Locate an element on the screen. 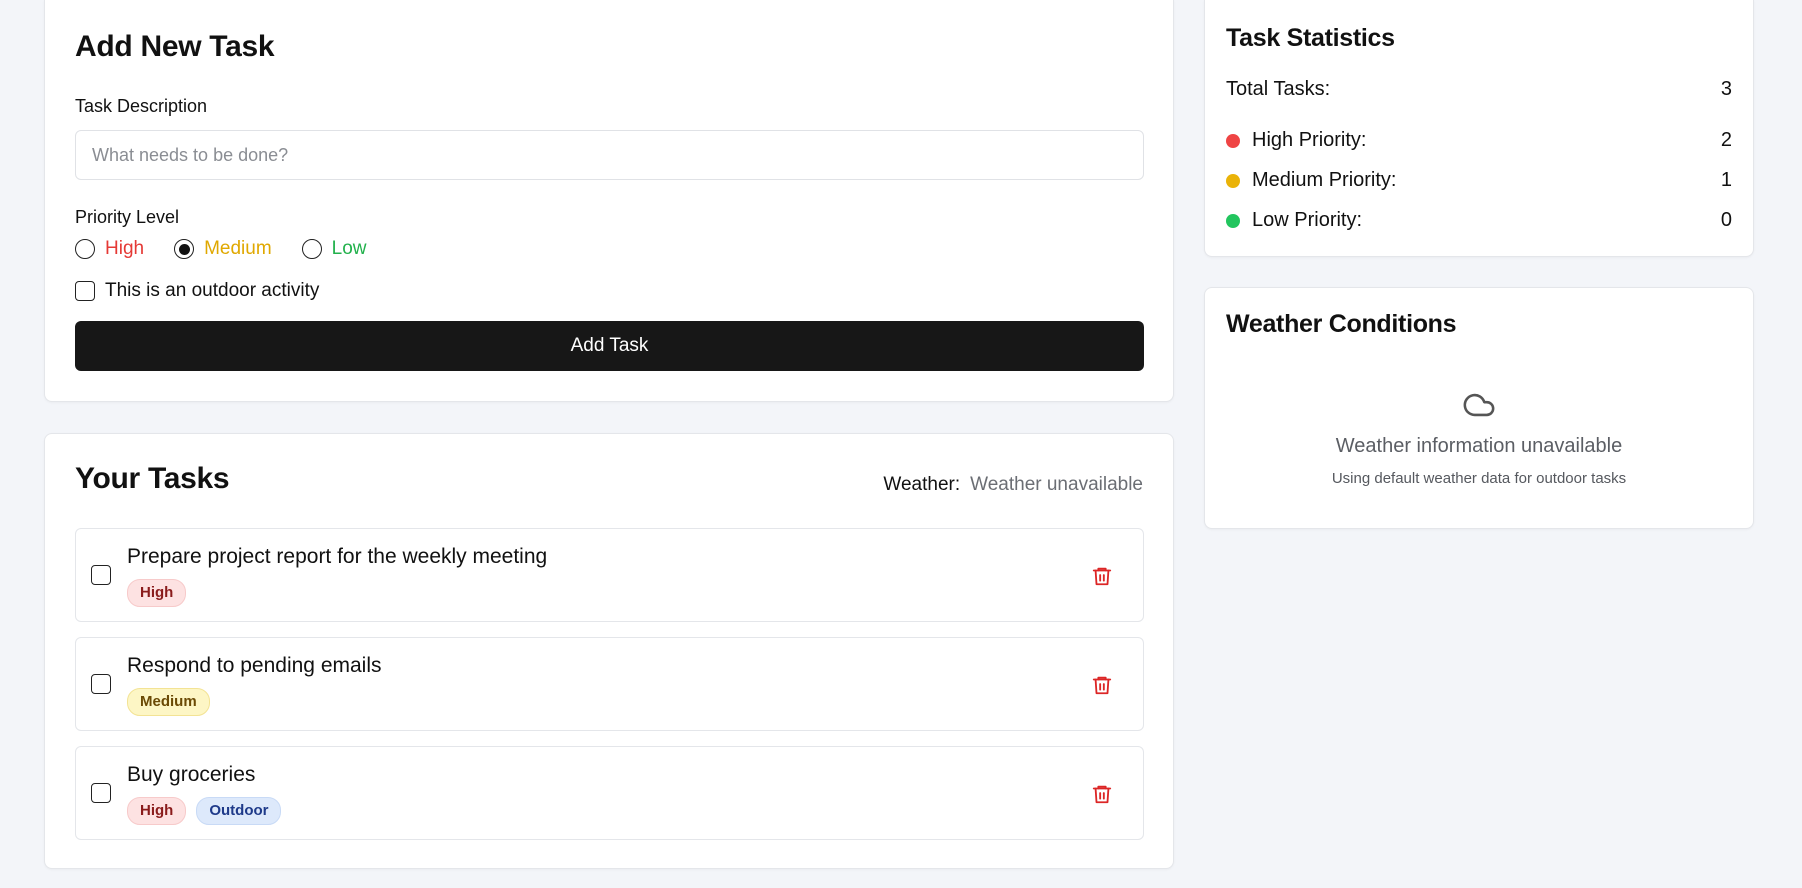  stat-high-value: 2 is located at coordinates (1726, 140).